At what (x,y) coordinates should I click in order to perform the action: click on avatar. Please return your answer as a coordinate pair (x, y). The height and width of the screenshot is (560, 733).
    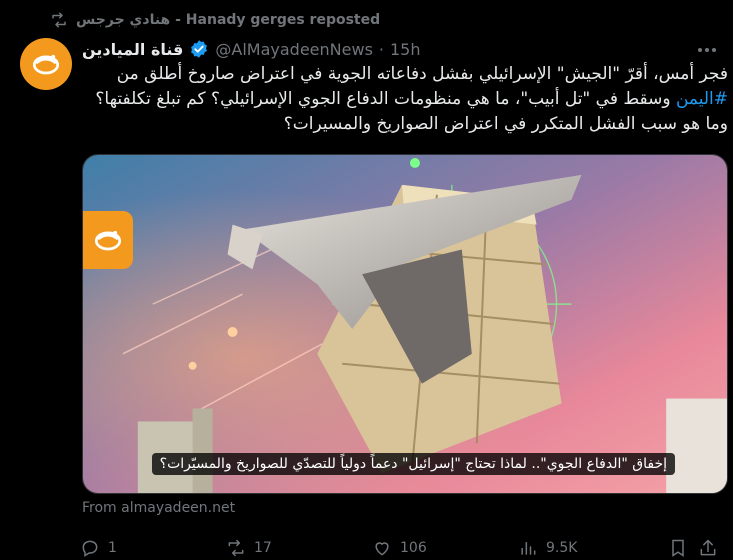
    Looking at the image, I should click on (46, 64).